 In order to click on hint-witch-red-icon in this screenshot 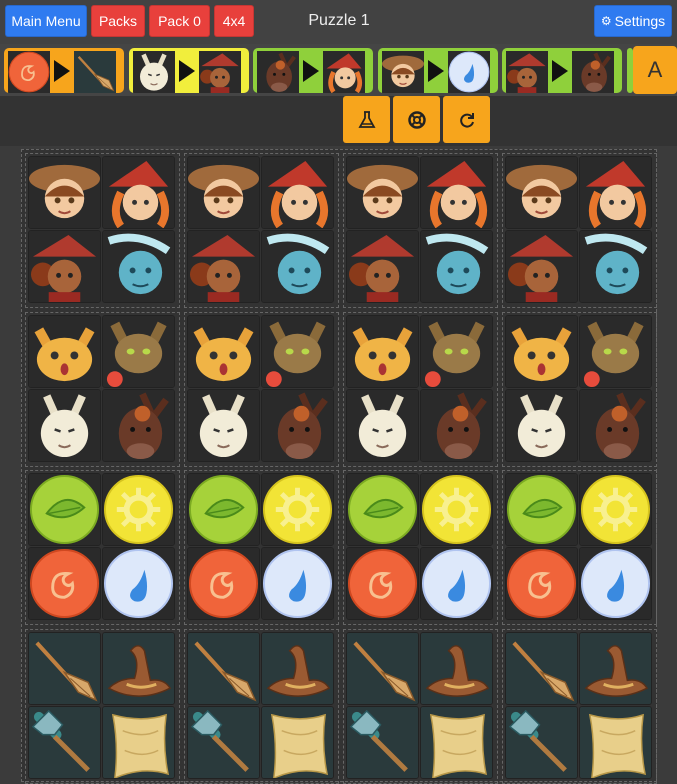, I will do `click(344, 71)`.